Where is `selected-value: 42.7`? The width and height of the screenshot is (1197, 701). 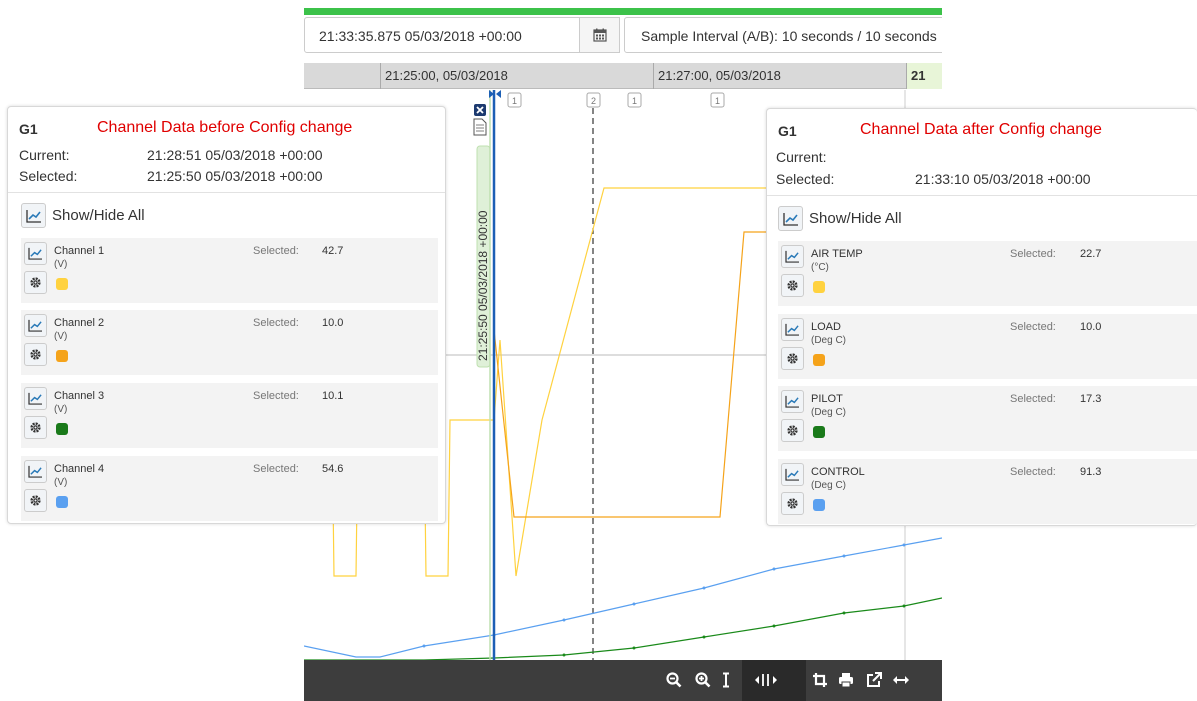
selected-value: 42.7 is located at coordinates (333, 251).